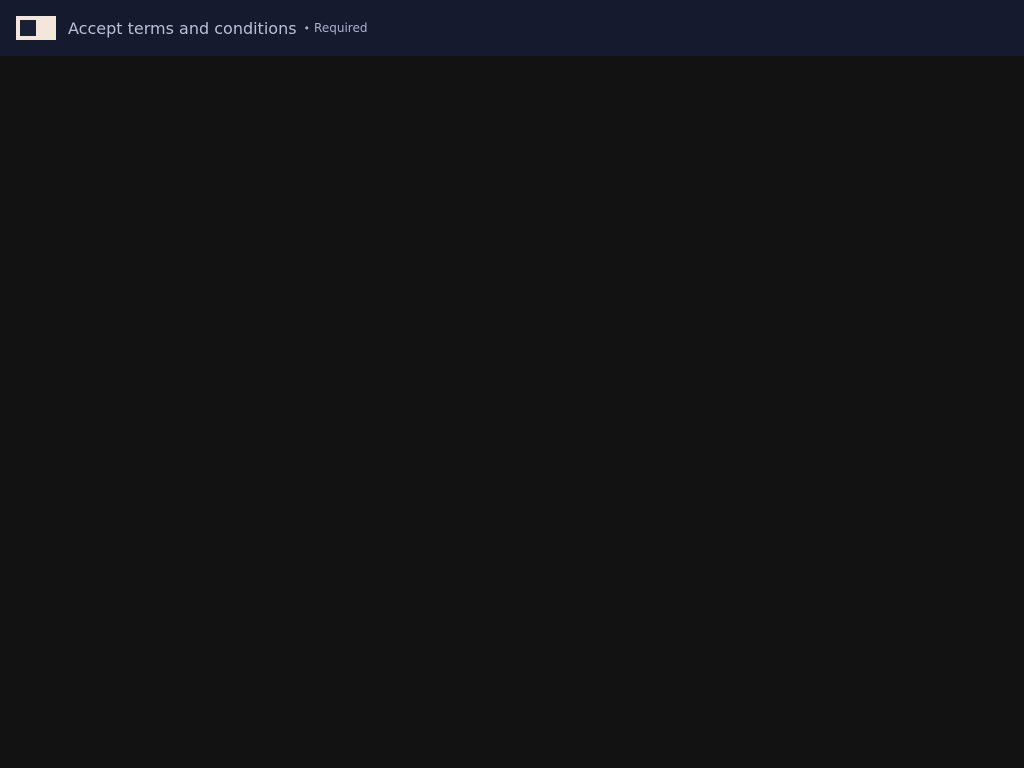 This screenshot has width=1024, height=768. What do you see at coordinates (28, 28) in the screenshot?
I see `toggle-knob` at bounding box center [28, 28].